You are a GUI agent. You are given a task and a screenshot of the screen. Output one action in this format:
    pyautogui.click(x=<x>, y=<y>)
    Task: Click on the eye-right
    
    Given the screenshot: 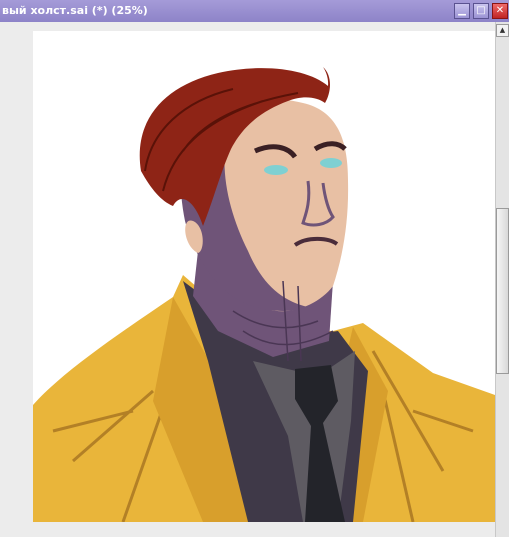 What is the action you would take?
    pyautogui.click(x=331, y=163)
    